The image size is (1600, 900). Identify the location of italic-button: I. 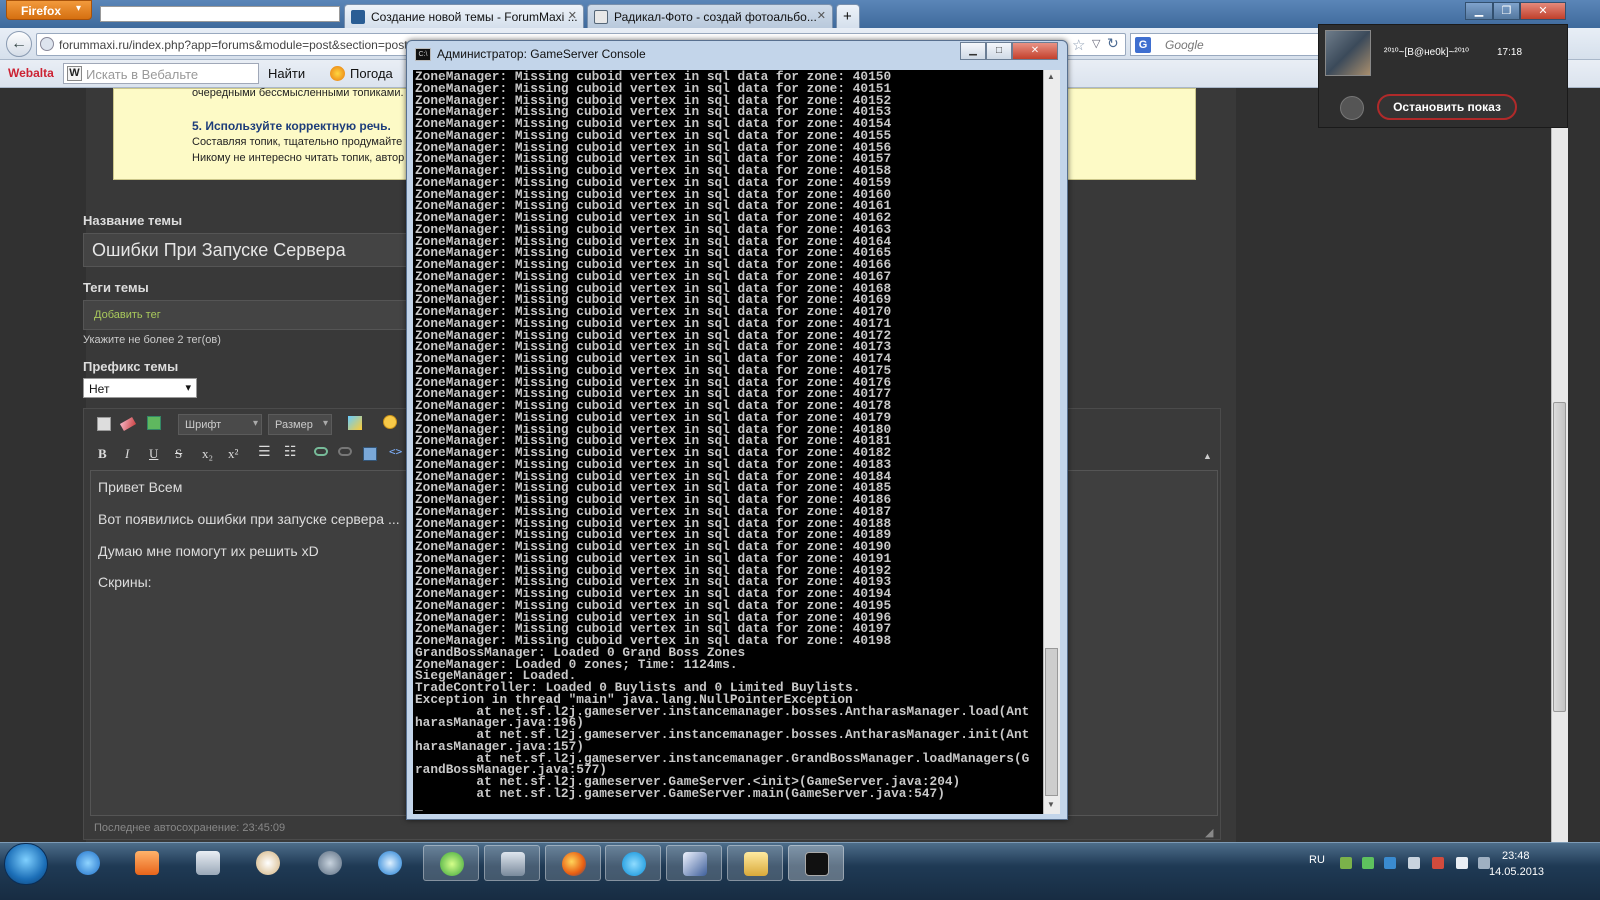
(127, 454).